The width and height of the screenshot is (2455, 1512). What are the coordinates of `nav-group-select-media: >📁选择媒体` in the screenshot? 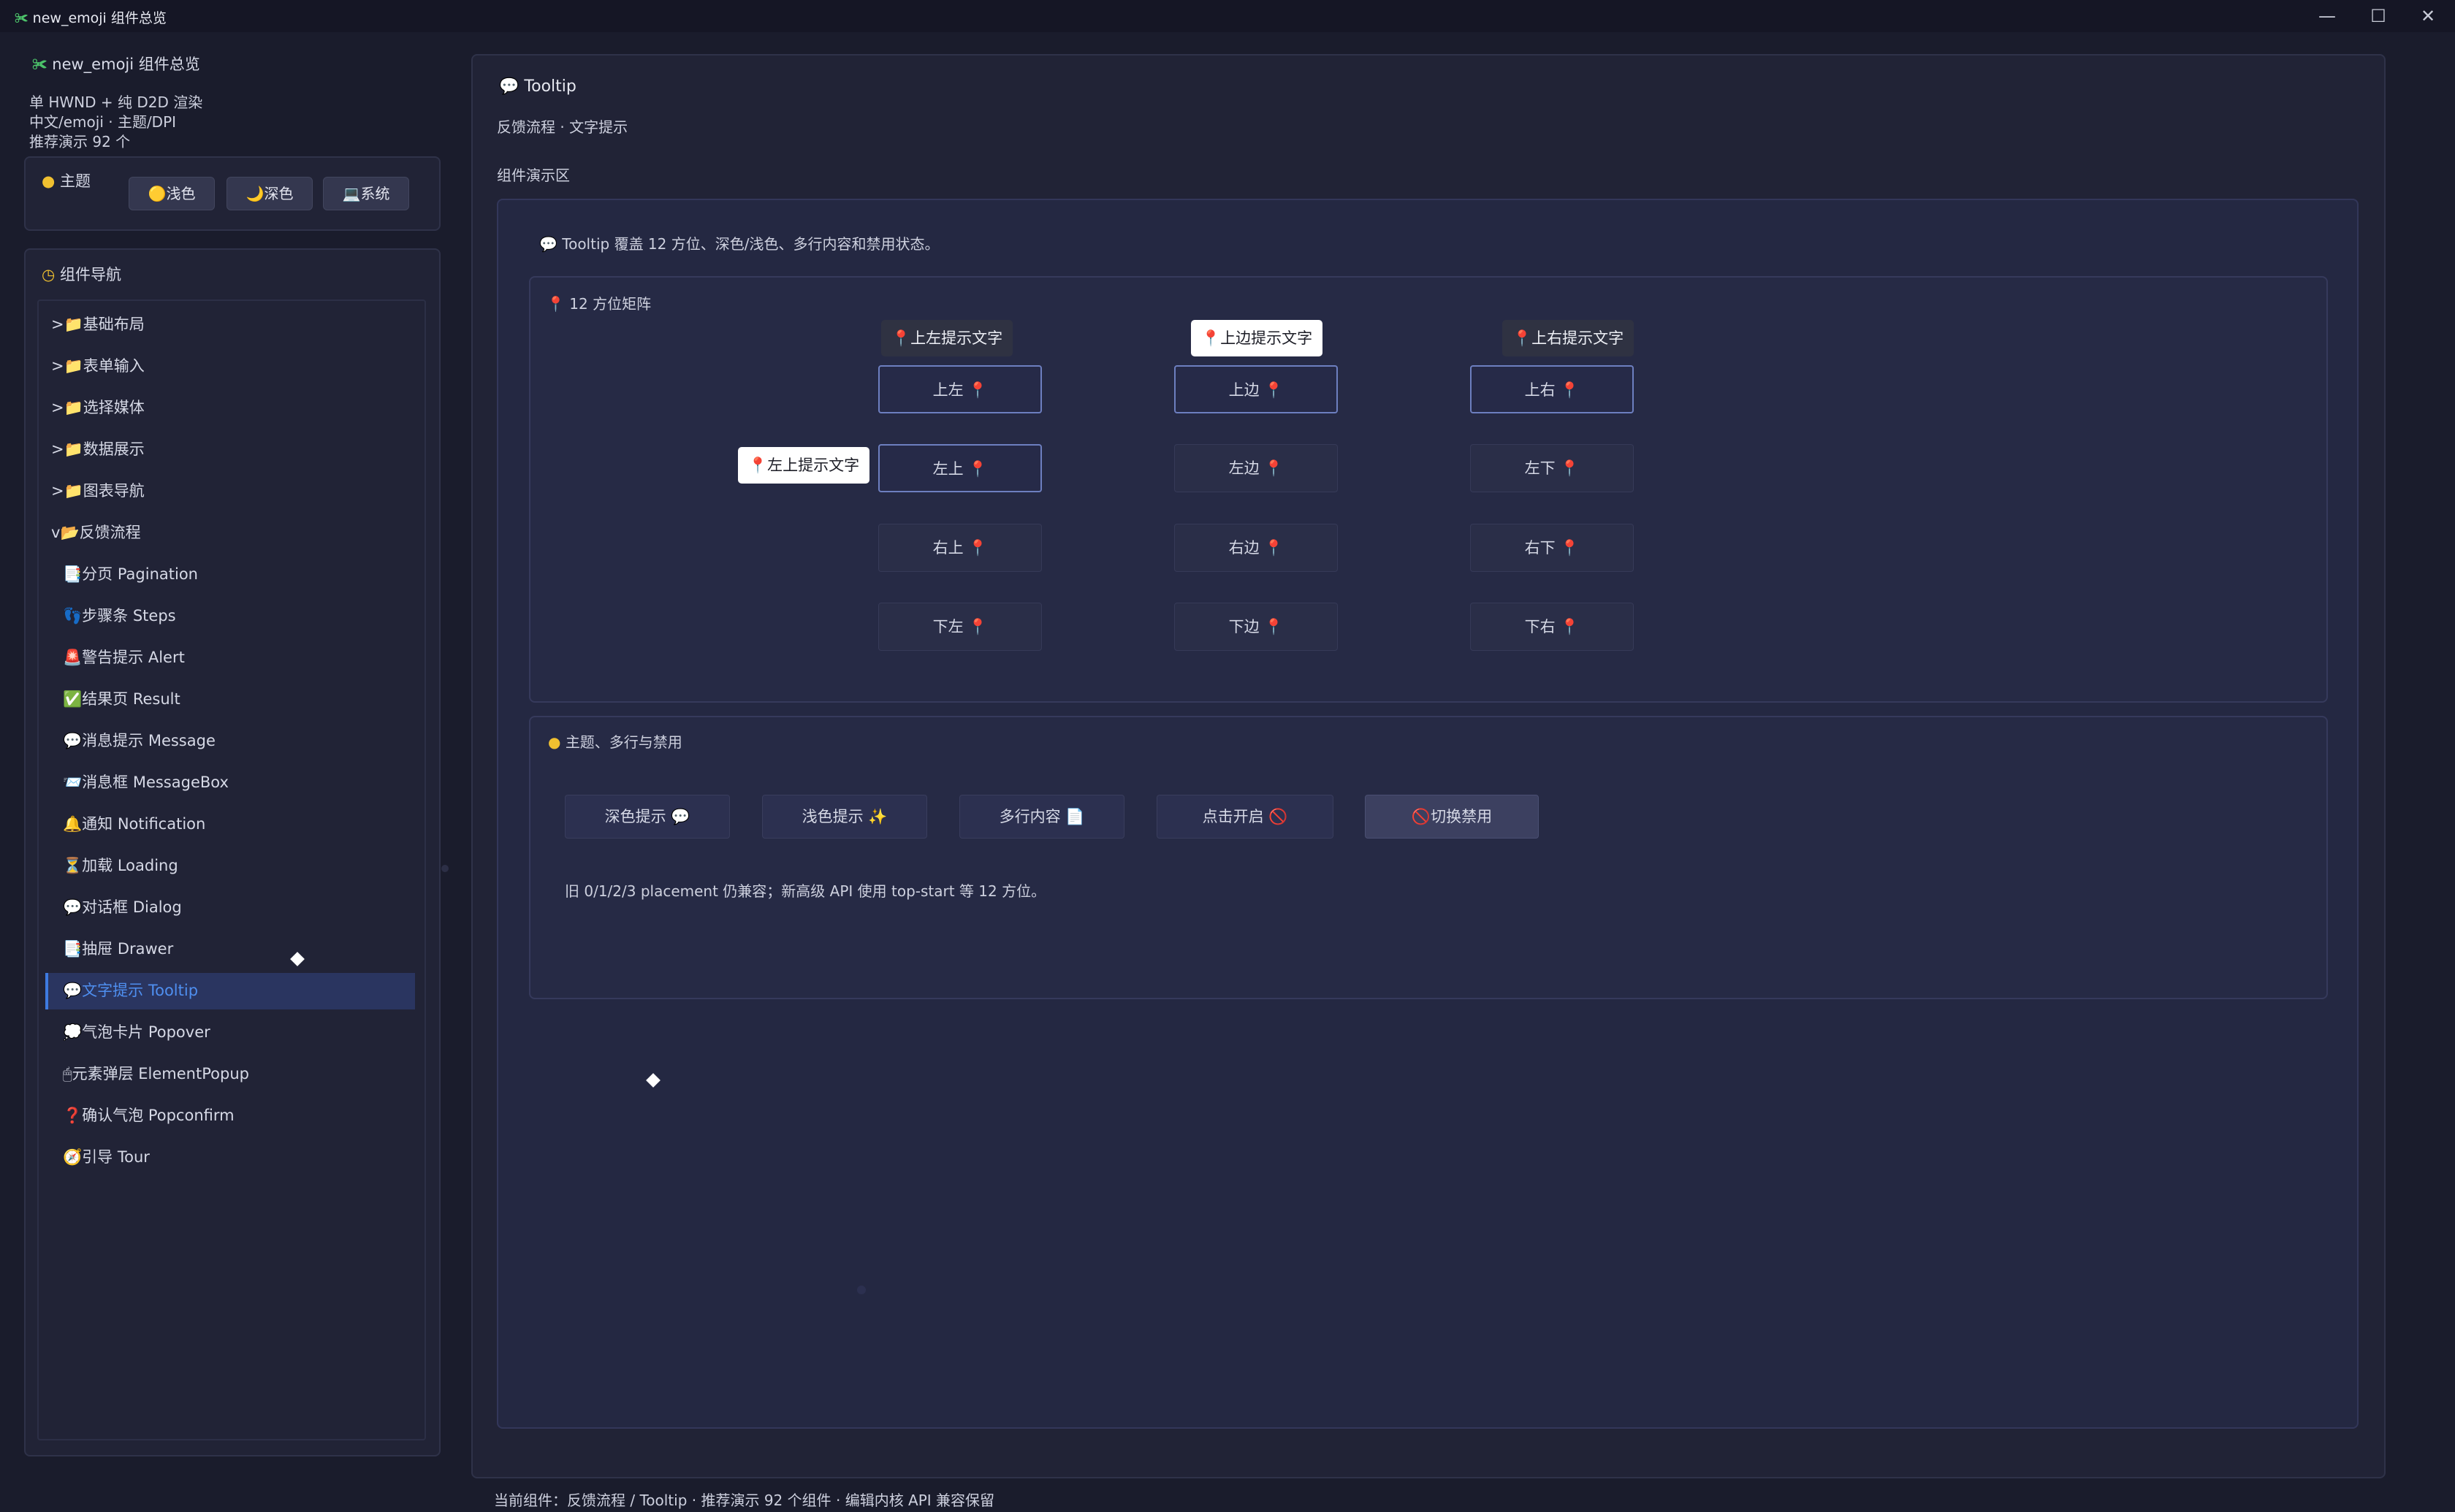 It's located at (98, 408).